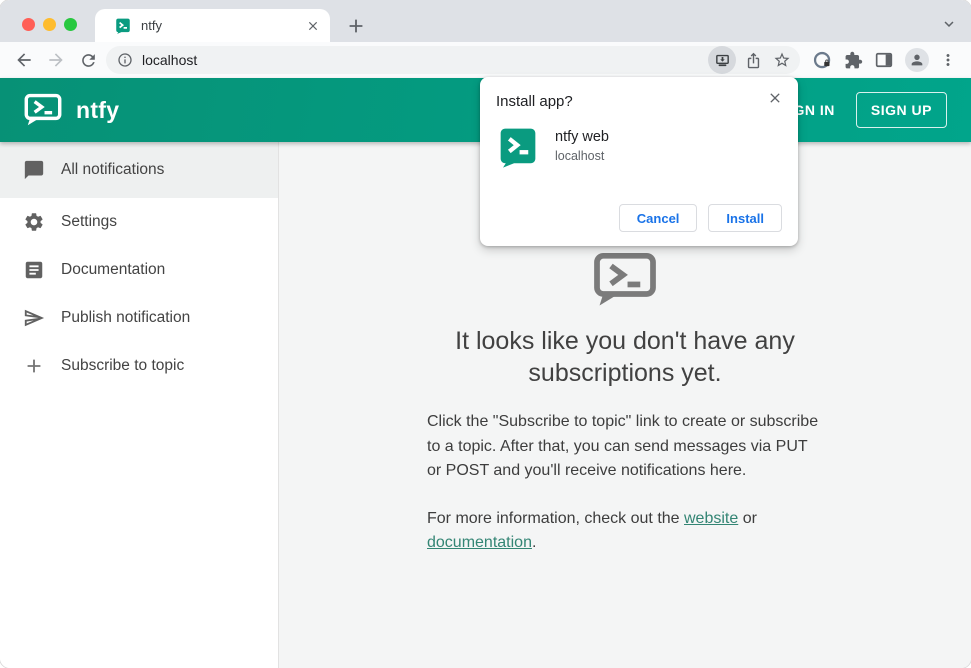 Image resolution: width=971 pixels, height=668 pixels. I want to click on site-info-icon, so click(125, 60).